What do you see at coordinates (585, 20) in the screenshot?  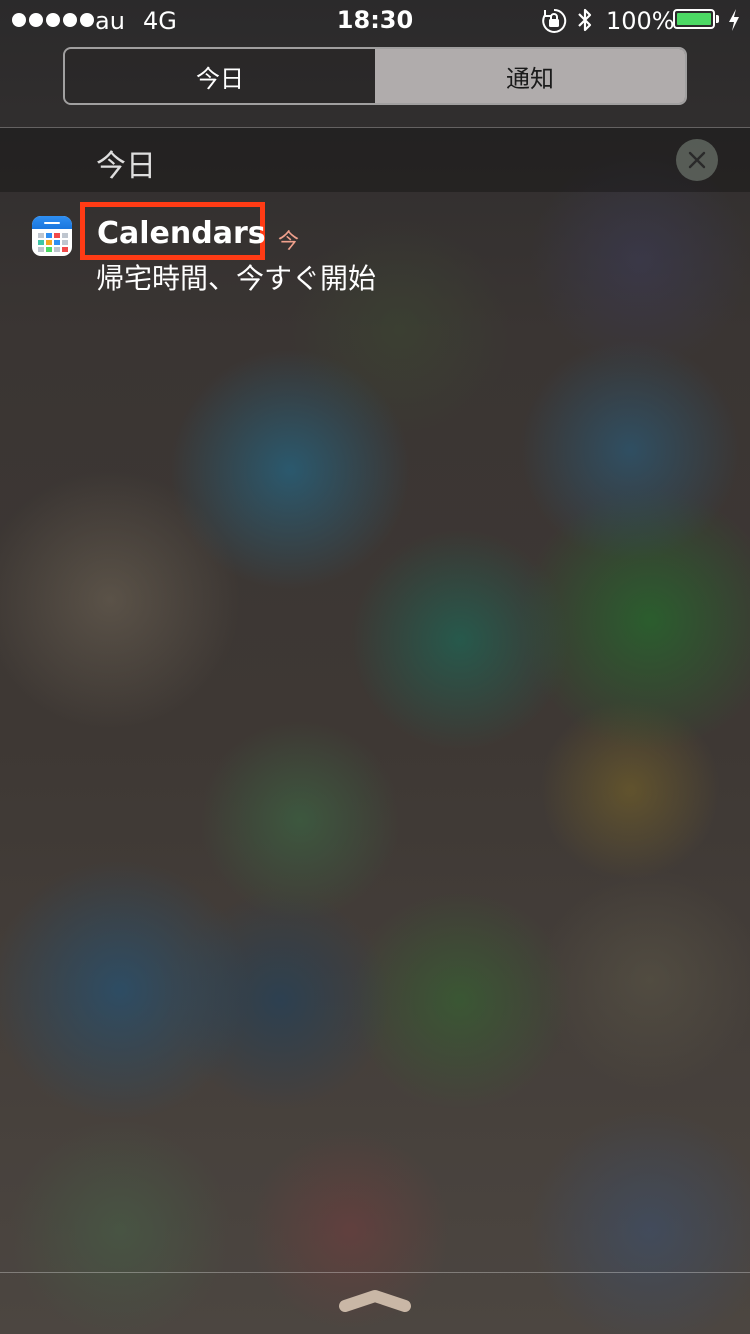 I see `bluetooth-icon` at bounding box center [585, 20].